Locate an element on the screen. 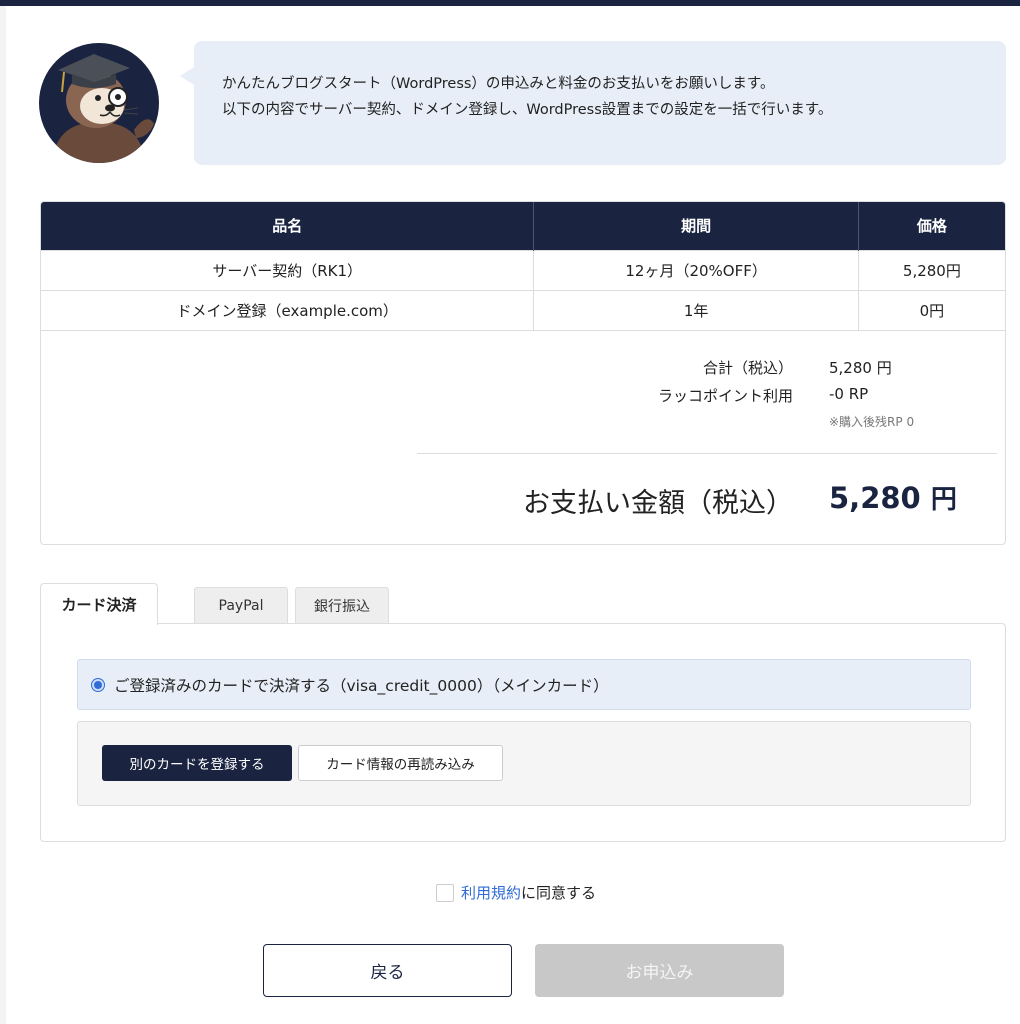 The height and width of the screenshot is (1024, 1020). total-value: 5,280 円 is located at coordinates (860, 368).